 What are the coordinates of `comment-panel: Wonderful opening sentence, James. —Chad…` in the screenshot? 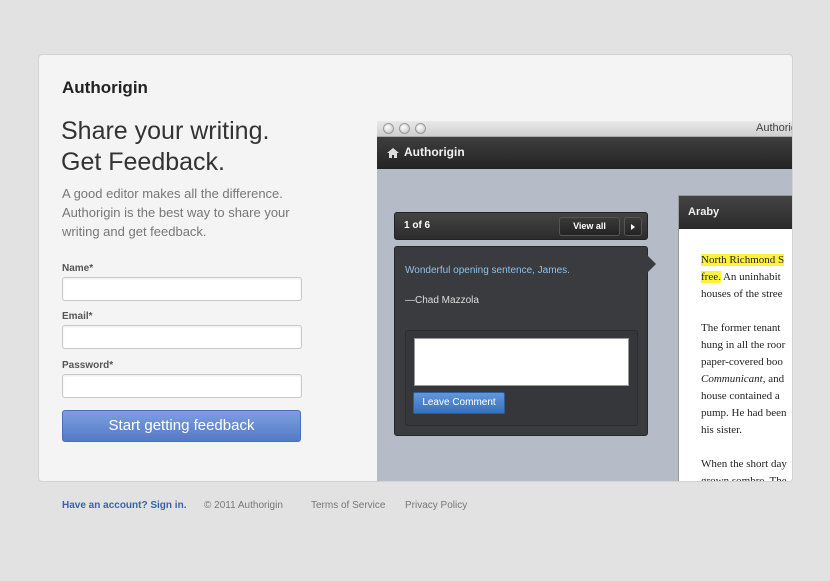 It's located at (525, 341).